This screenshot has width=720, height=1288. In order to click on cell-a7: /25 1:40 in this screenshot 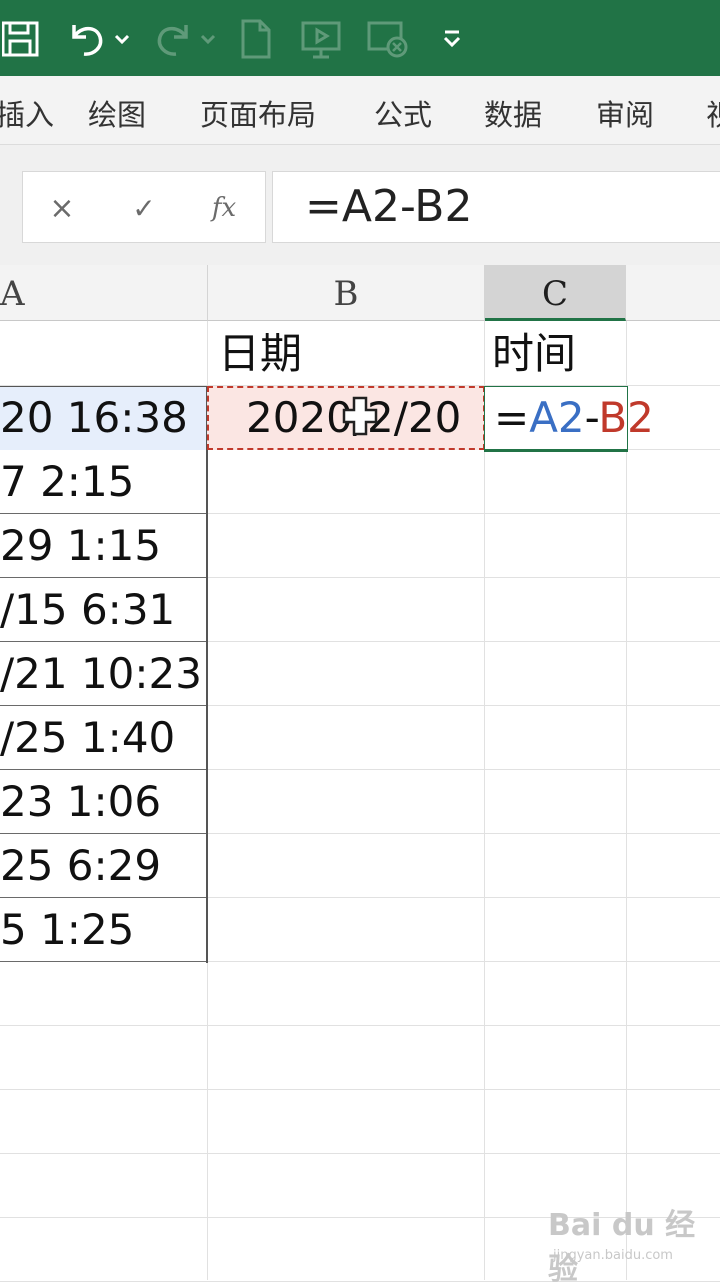, I will do `click(87, 738)`.